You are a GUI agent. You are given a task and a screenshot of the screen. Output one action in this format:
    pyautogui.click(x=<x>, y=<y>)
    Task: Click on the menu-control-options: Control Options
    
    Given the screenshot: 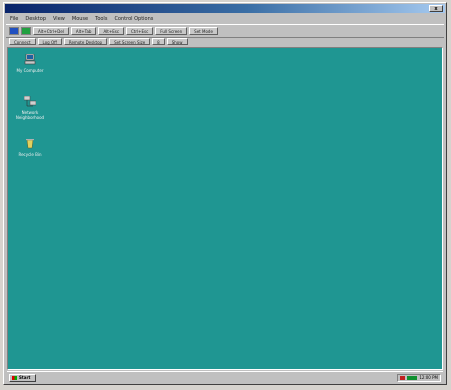 What is the action you would take?
    pyautogui.click(x=133, y=19)
    